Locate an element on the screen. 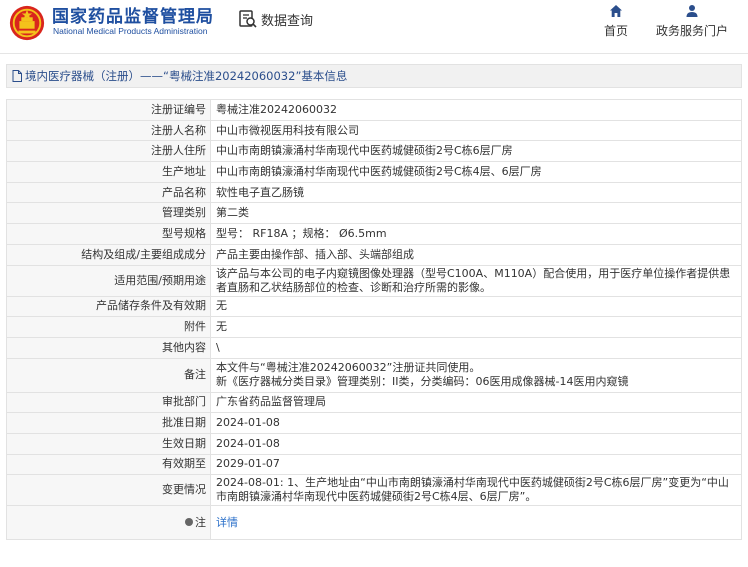  document-icon is located at coordinates (17, 76).